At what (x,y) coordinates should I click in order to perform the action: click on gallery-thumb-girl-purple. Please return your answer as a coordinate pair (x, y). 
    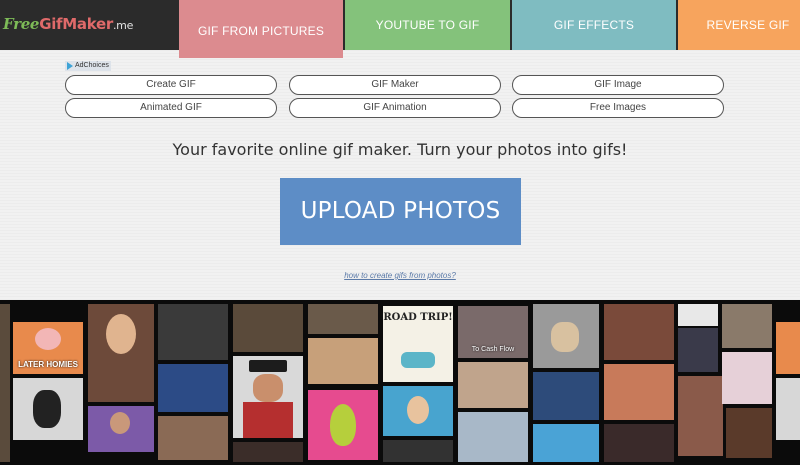
    Looking at the image, I should click on (121, 429).